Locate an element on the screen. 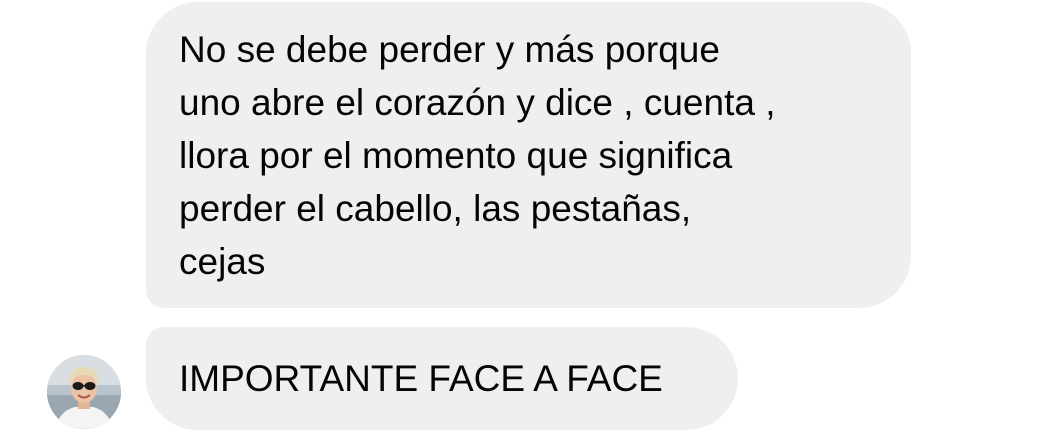 This screenshot has height=435, width=1038. sender-avatar is located at coordinates (84, 392).